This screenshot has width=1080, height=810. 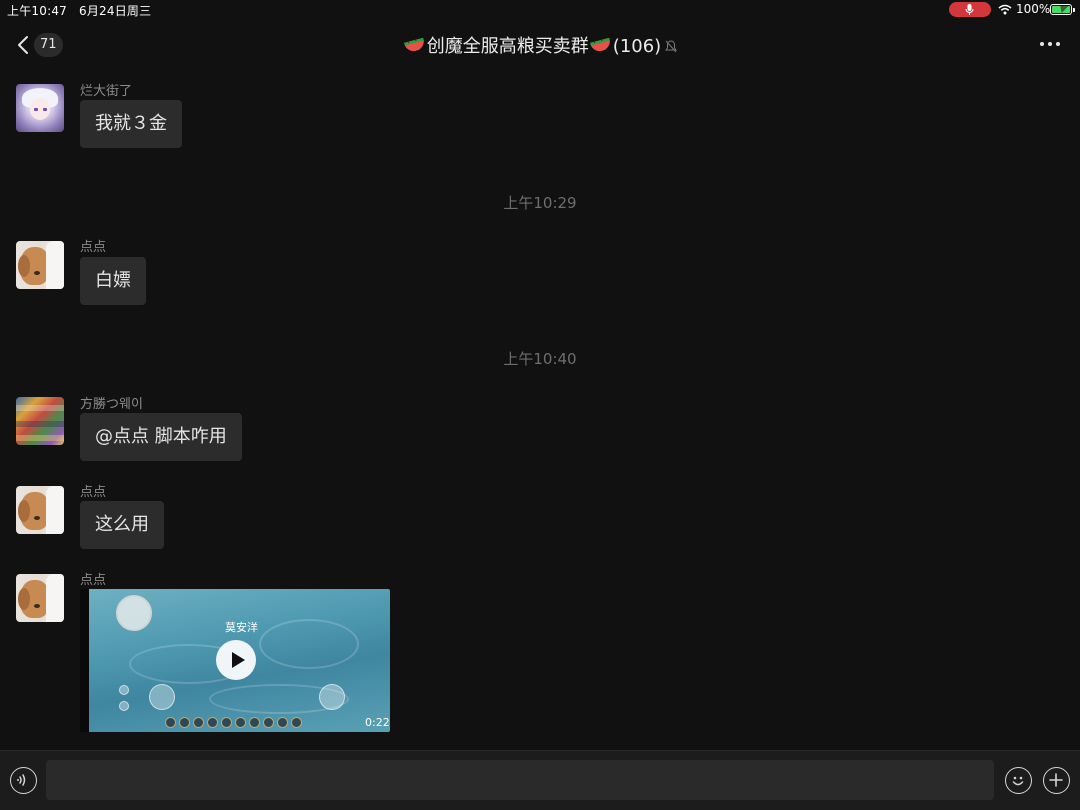 What do you see at coordinates (113, 281) in the screenshot?
I see `message-bubble: 白嫖` at bounding box center [113, 281].